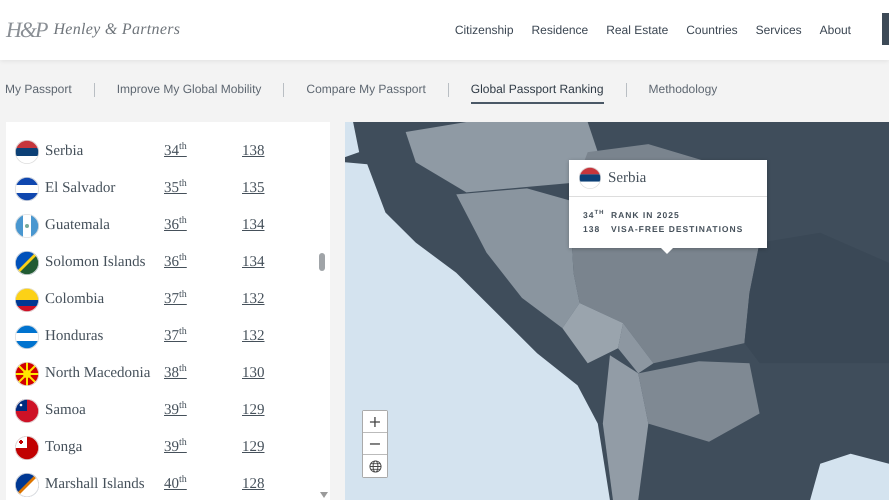  Describe the element at coordinates (683, 91) in the screenshot. I see `tab: Methodology` at that location.